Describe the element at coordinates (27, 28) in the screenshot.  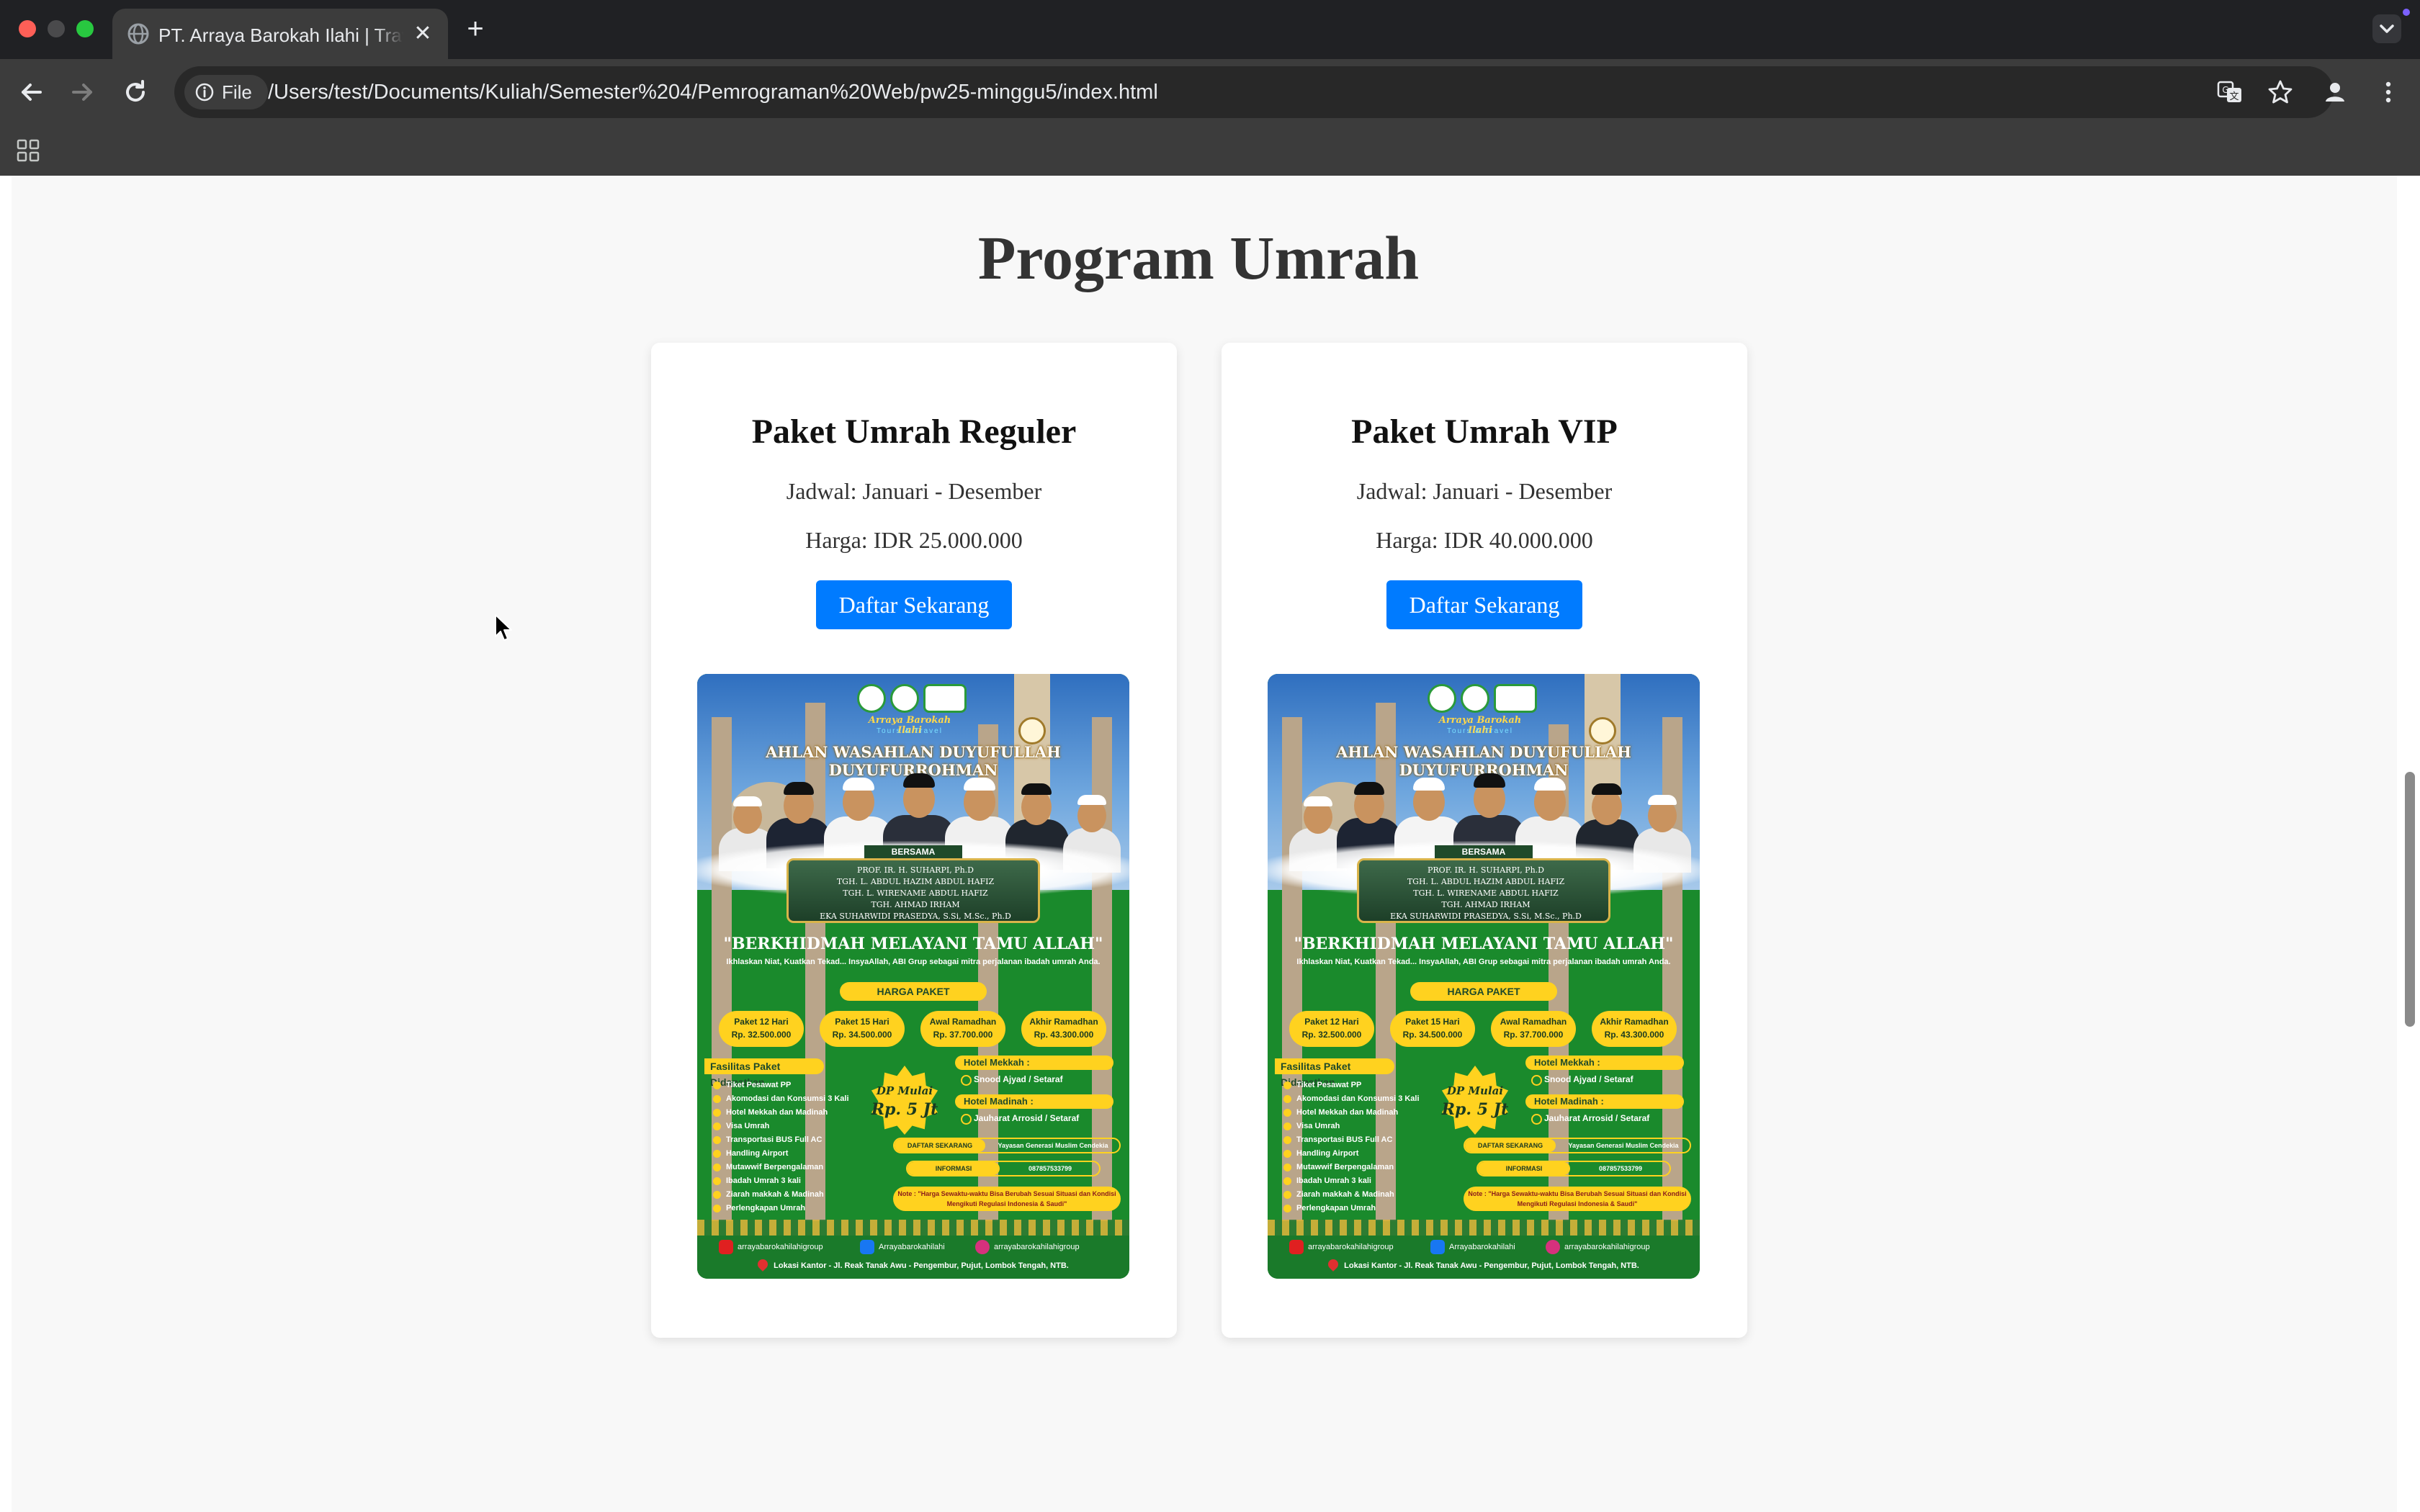
I see `window-close-button` at that location.